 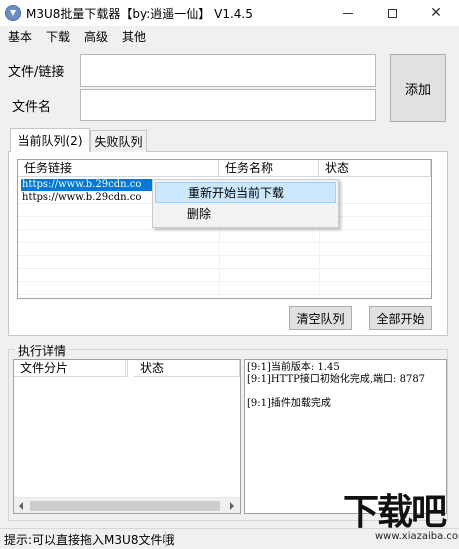 I want to click on maximize-icon, so click(x=392, y=13).